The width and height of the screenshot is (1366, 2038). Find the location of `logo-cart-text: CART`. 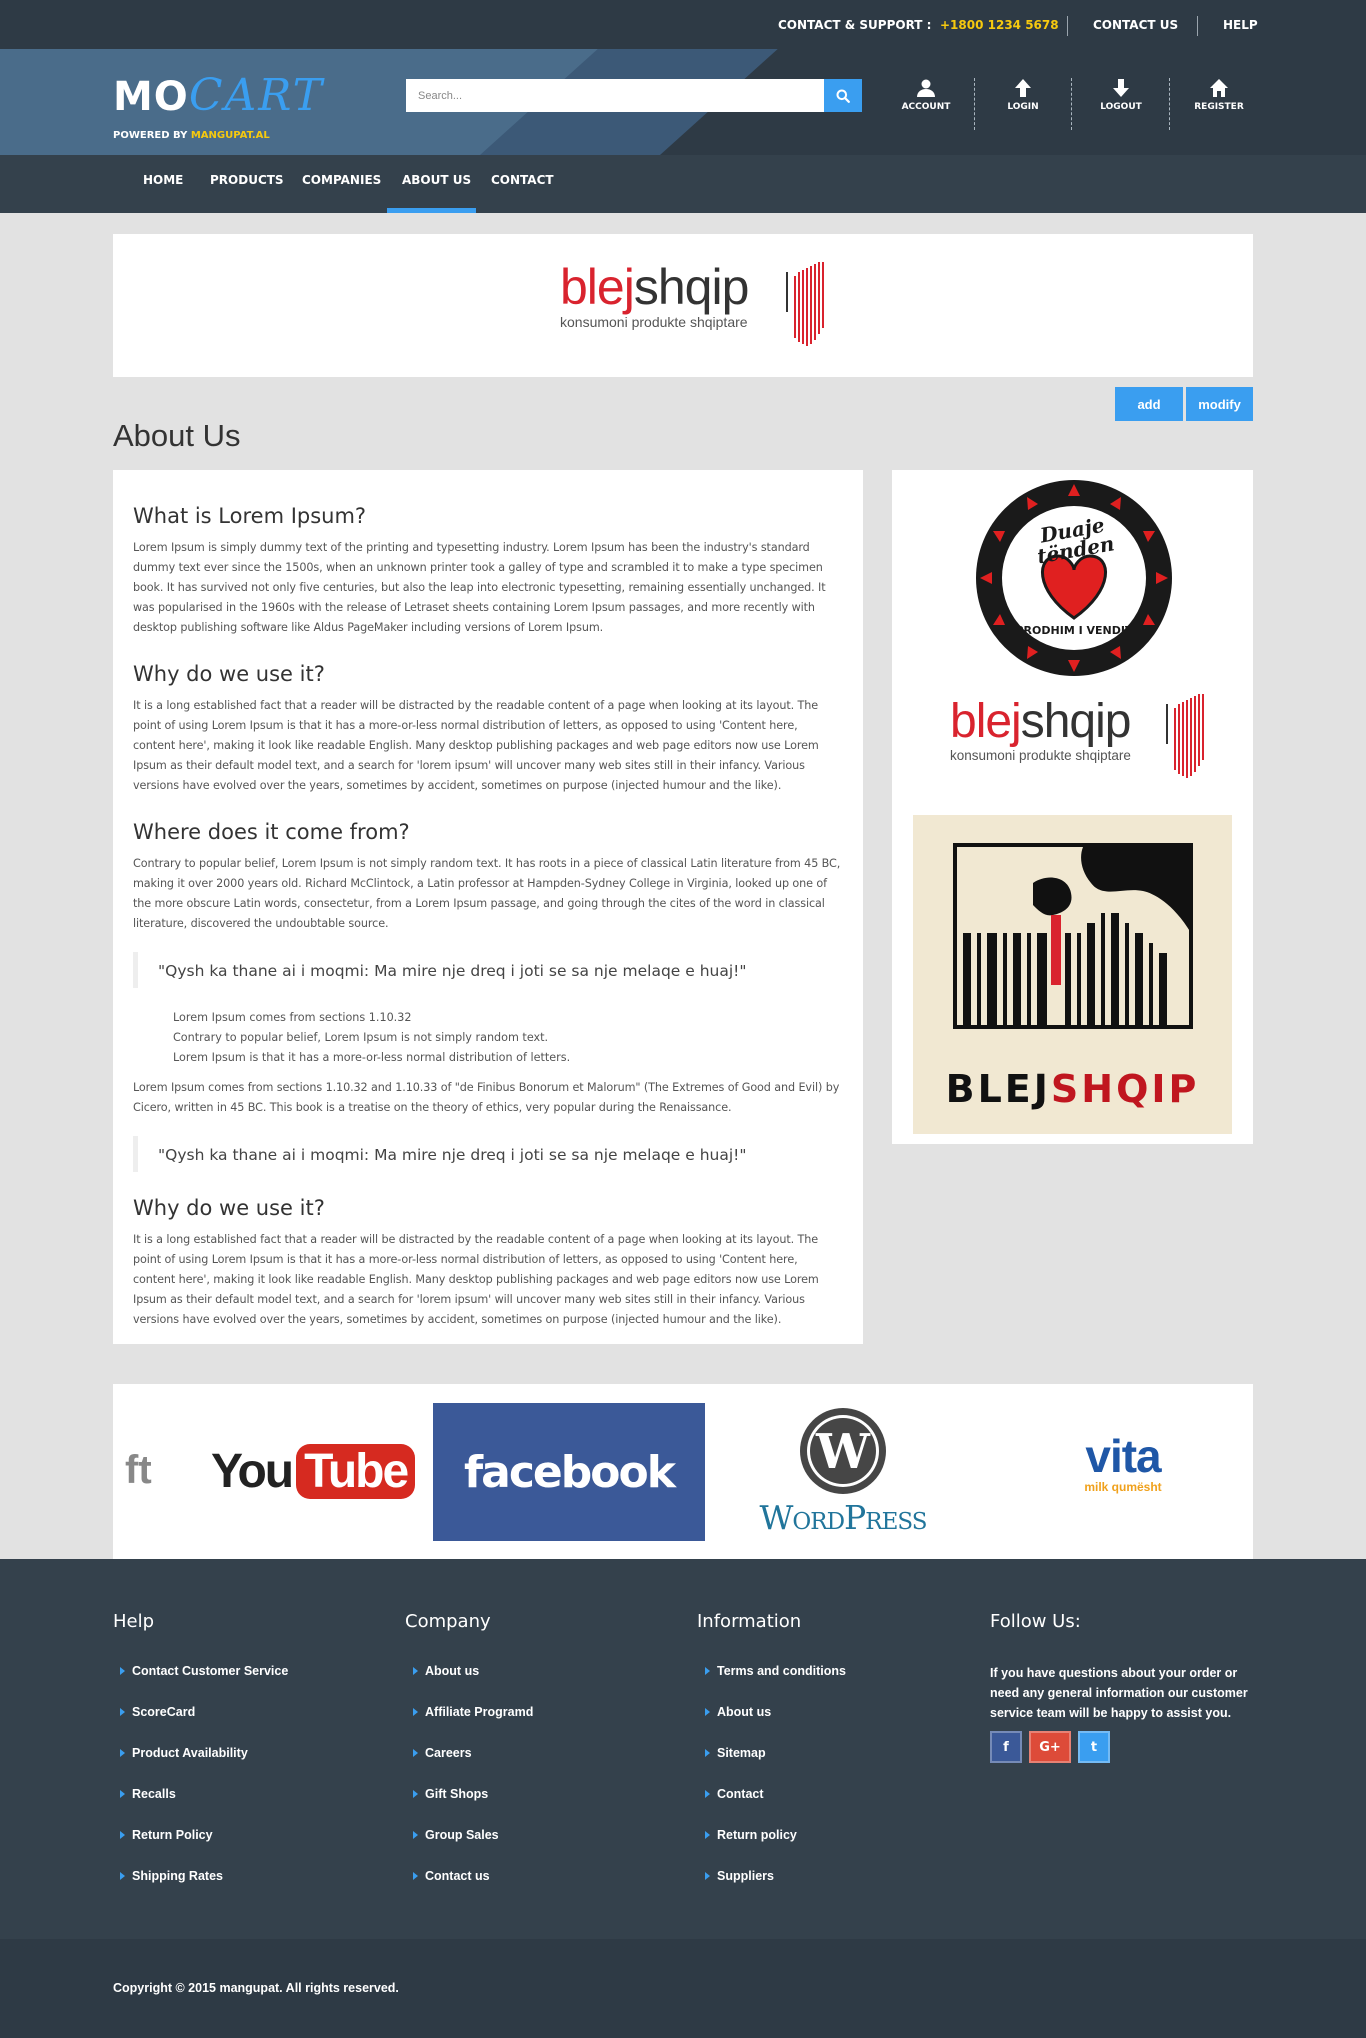

logo-cart-text: CART is located at coordinates (256, 95).